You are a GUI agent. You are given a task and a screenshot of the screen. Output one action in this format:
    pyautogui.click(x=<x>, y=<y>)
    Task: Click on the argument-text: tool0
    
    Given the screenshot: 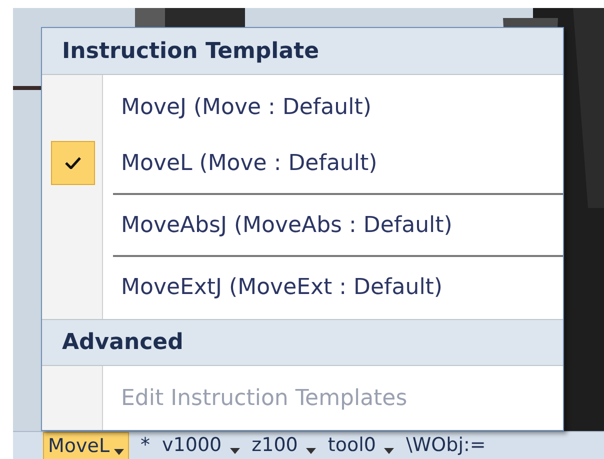 What is the action you would take?
    pyautogui.click(x=352, y=445)
    